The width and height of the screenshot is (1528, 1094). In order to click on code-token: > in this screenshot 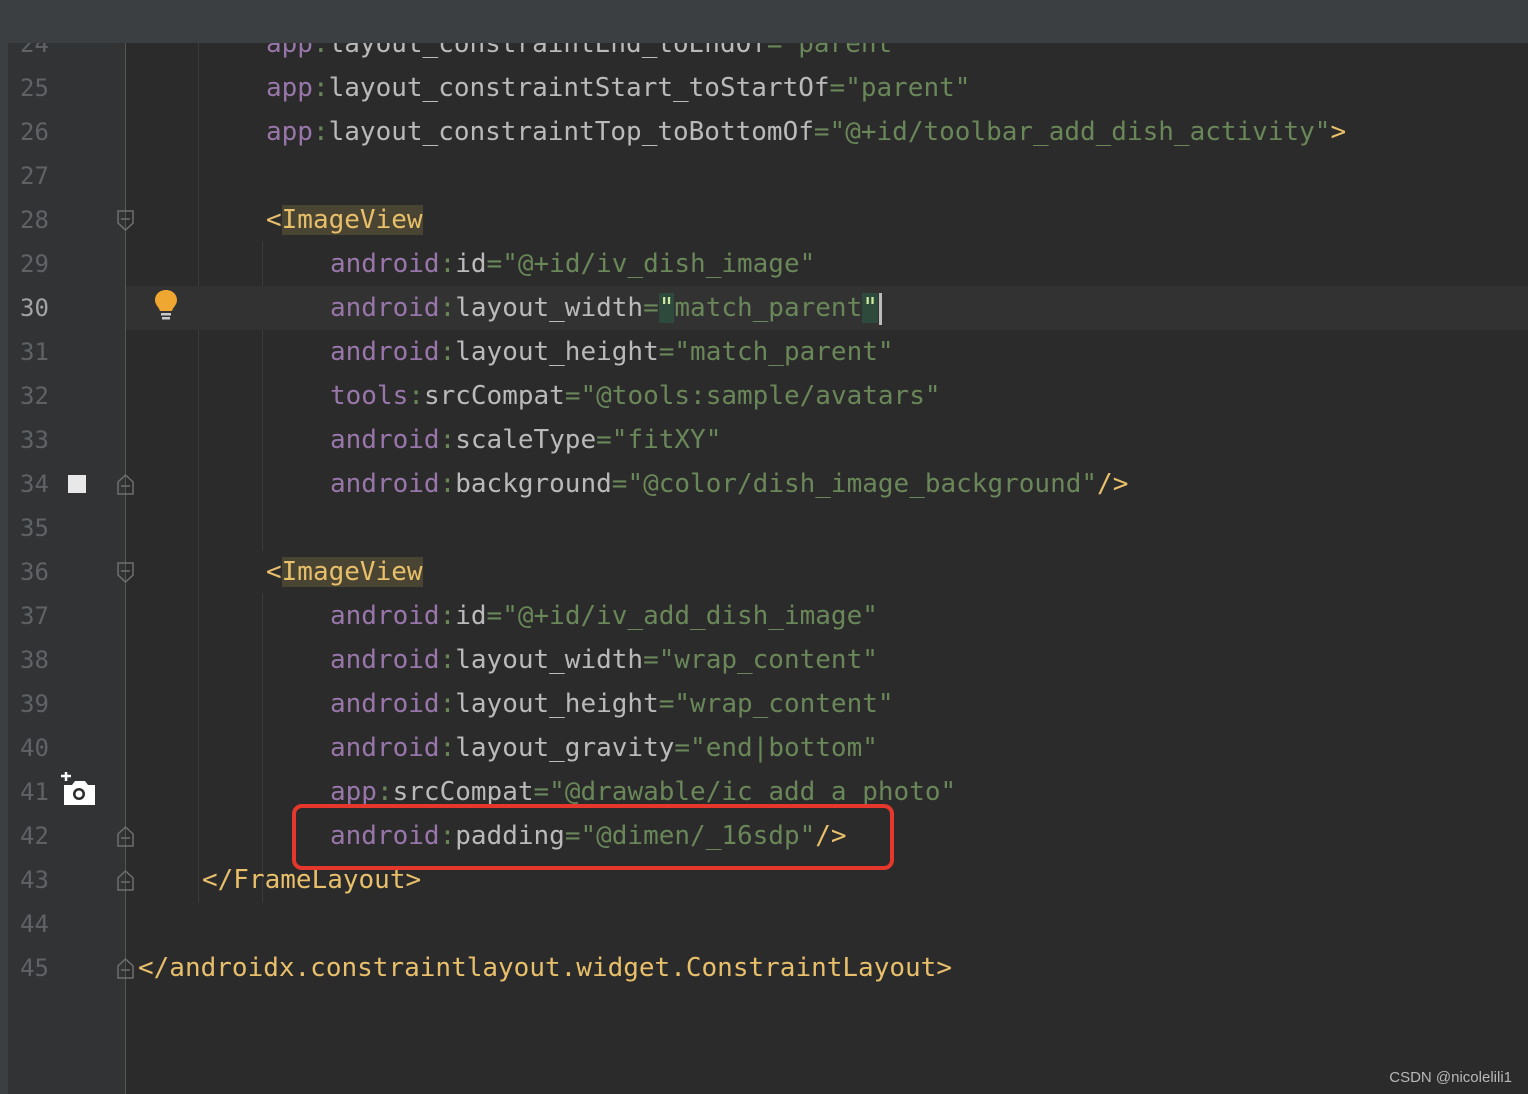, I will do `click(1338, 132)`.